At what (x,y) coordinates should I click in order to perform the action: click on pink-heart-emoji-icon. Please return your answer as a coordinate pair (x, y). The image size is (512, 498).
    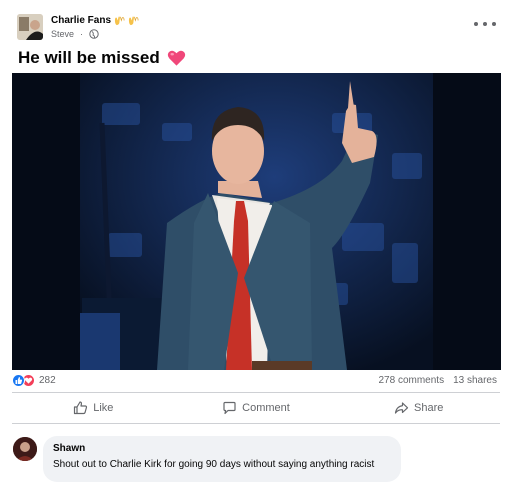
    Looking at the image, I should click on (176, 58).